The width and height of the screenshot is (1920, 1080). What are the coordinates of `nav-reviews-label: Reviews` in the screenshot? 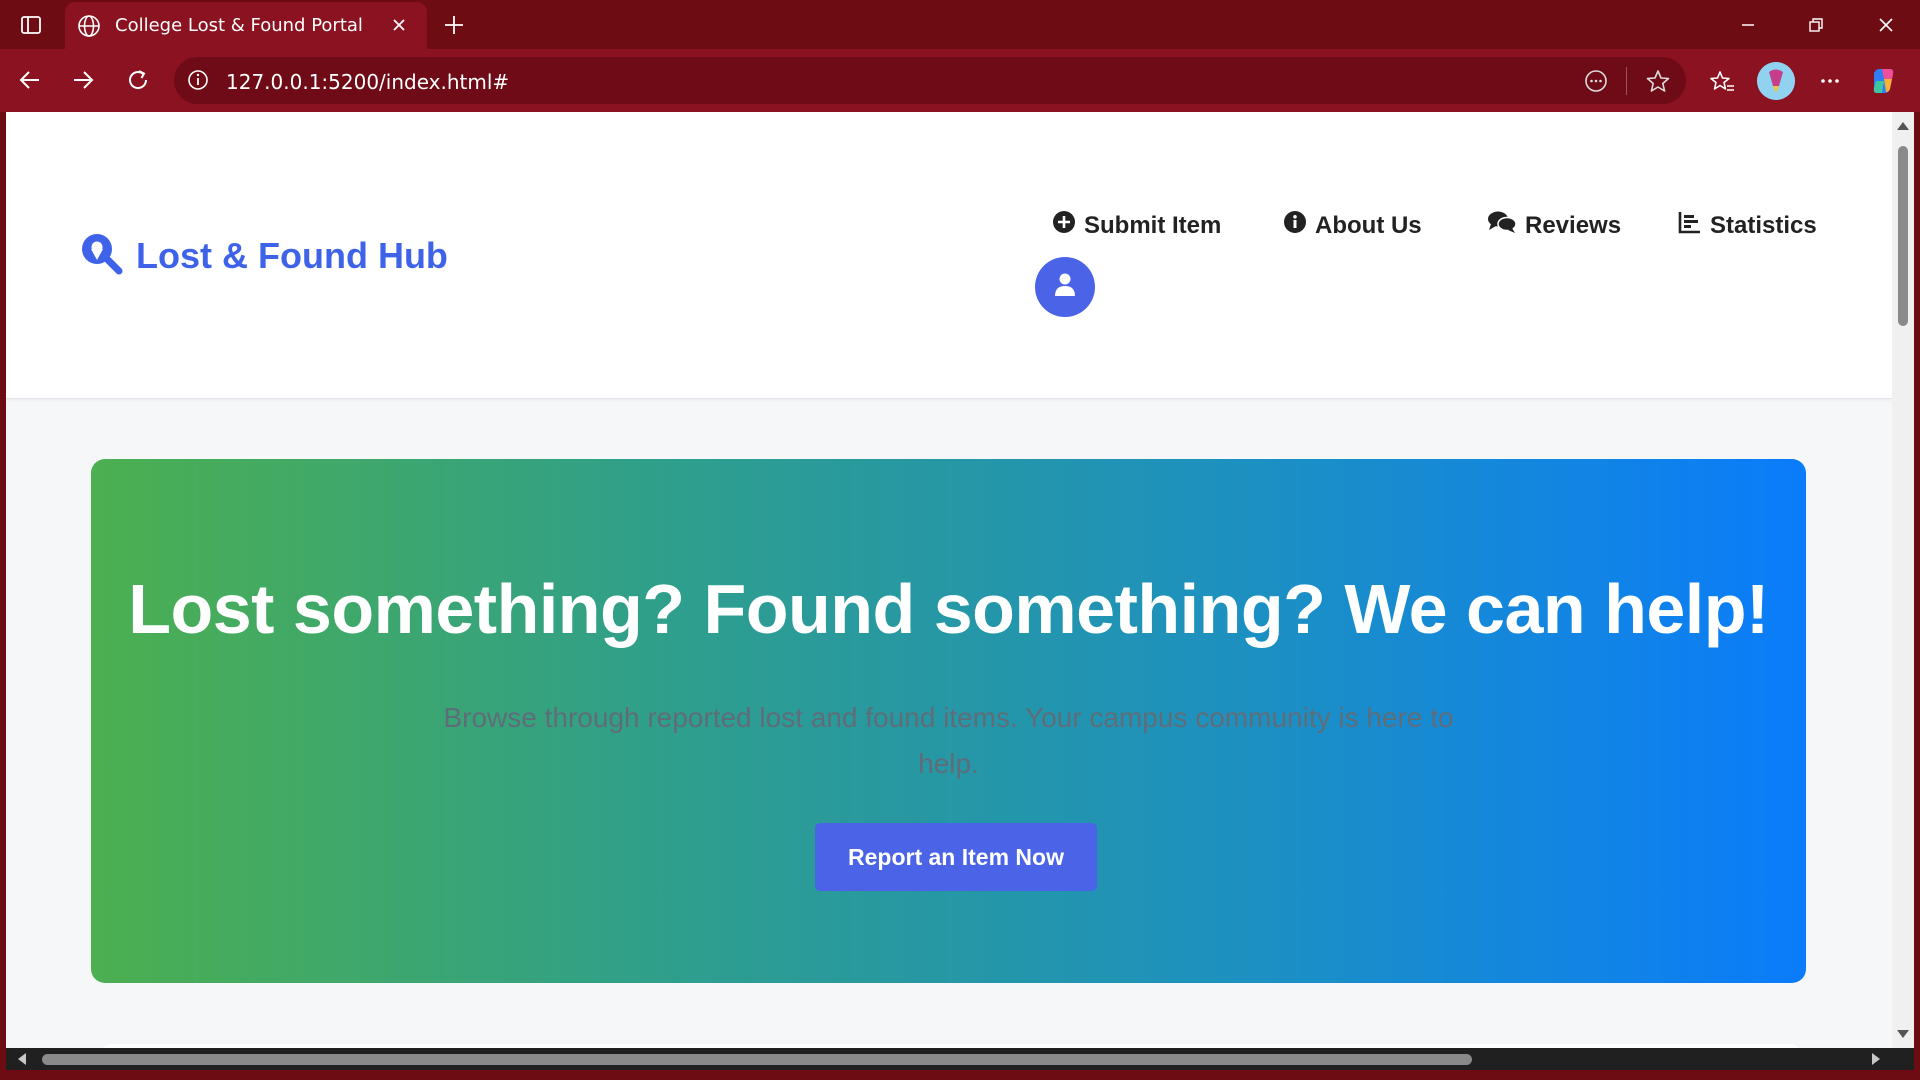 It's located at (1573, 225).